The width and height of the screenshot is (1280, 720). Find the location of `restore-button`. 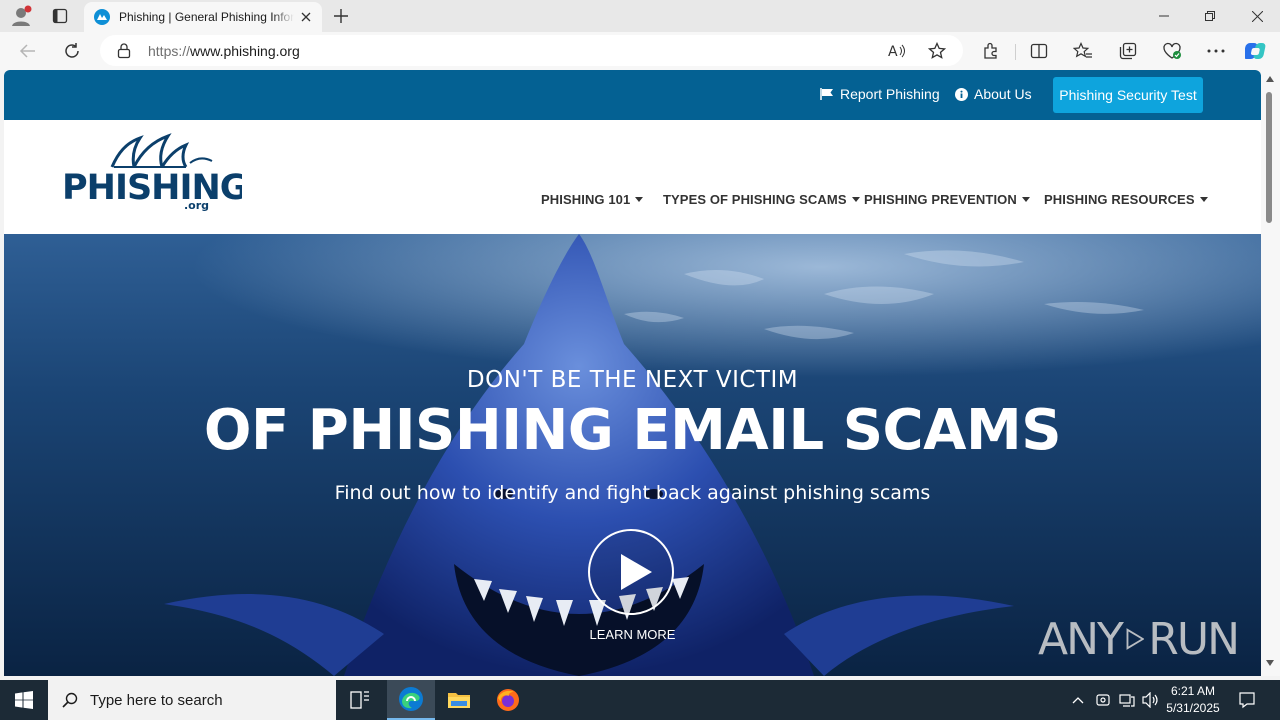

restore-button is located at coordinates (1210, 16).